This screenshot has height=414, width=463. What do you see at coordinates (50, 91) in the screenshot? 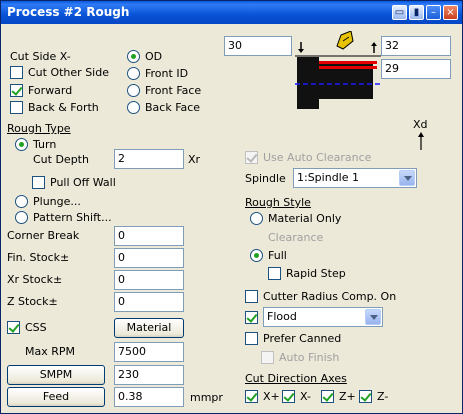
I see `forward-label: Forward` at bounding box center [50, 91].